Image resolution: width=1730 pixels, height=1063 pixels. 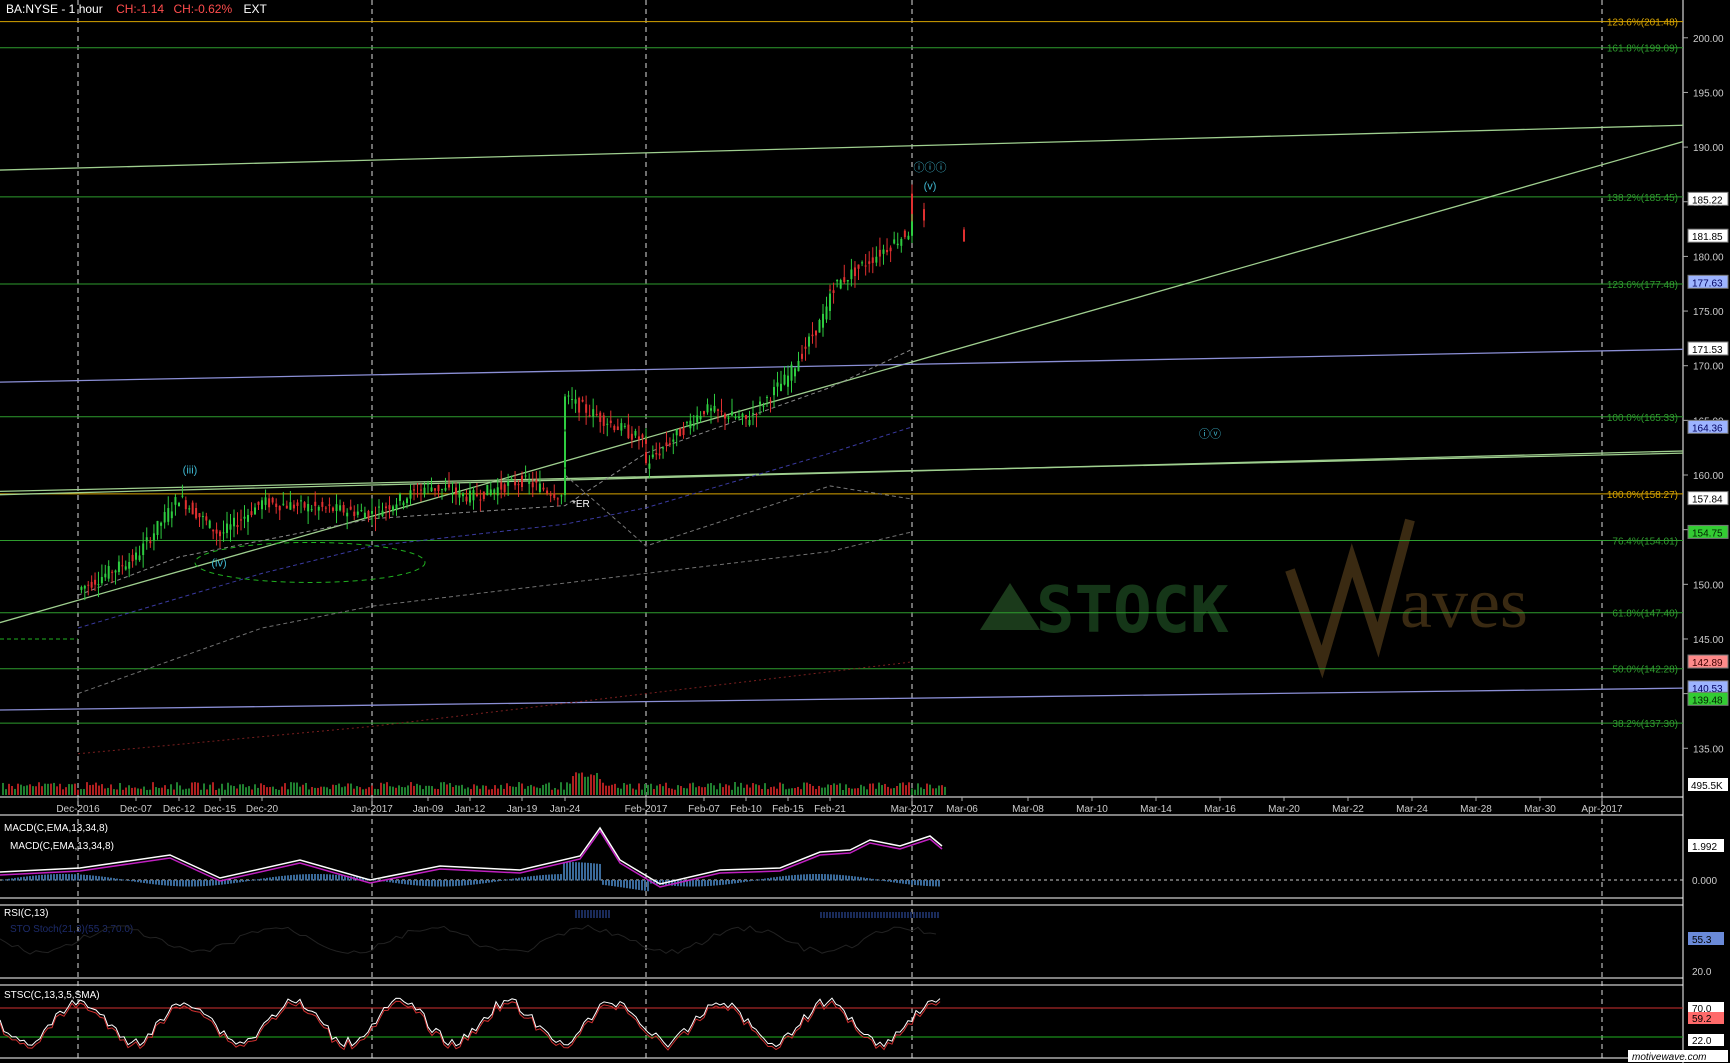 I want to click on x-axis-tick-label: Dec-2016, so click(x=78, y=809).